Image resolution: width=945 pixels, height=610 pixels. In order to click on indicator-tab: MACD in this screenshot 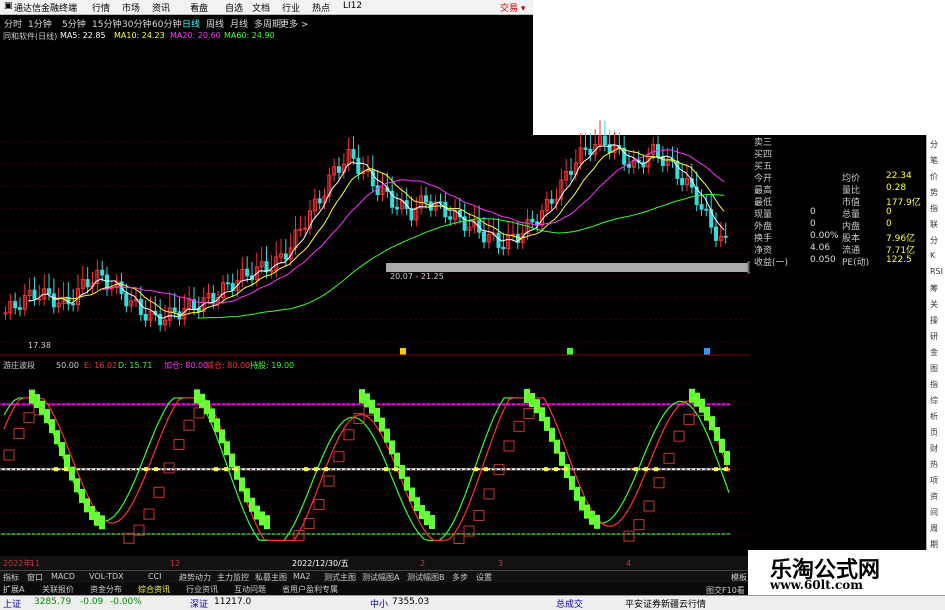, I will do `click(63, 576)`.